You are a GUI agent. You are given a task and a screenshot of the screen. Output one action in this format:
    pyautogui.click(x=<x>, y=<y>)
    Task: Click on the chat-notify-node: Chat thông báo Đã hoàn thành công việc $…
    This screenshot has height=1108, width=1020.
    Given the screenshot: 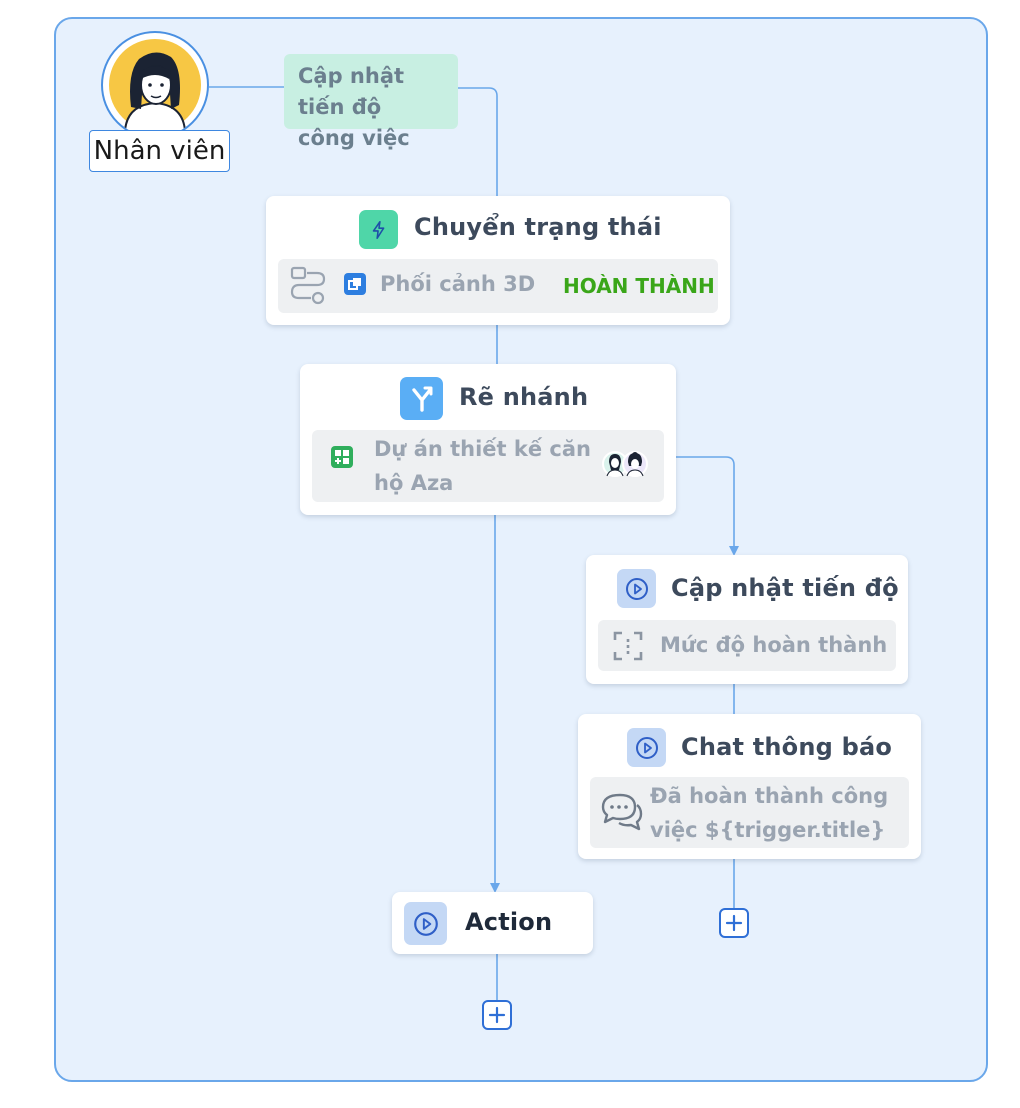 What is the action you would take?
    pyautogui.click(x=749, y=786)
    